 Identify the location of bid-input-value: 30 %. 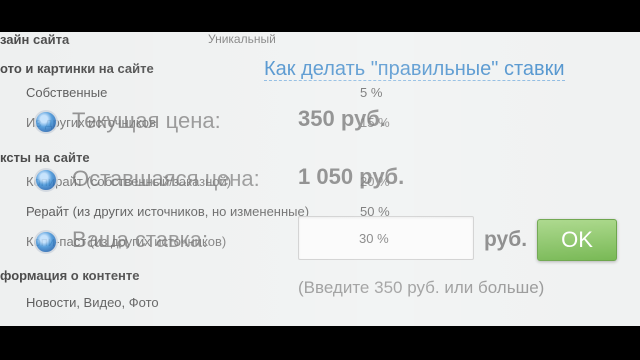
(374, 238).